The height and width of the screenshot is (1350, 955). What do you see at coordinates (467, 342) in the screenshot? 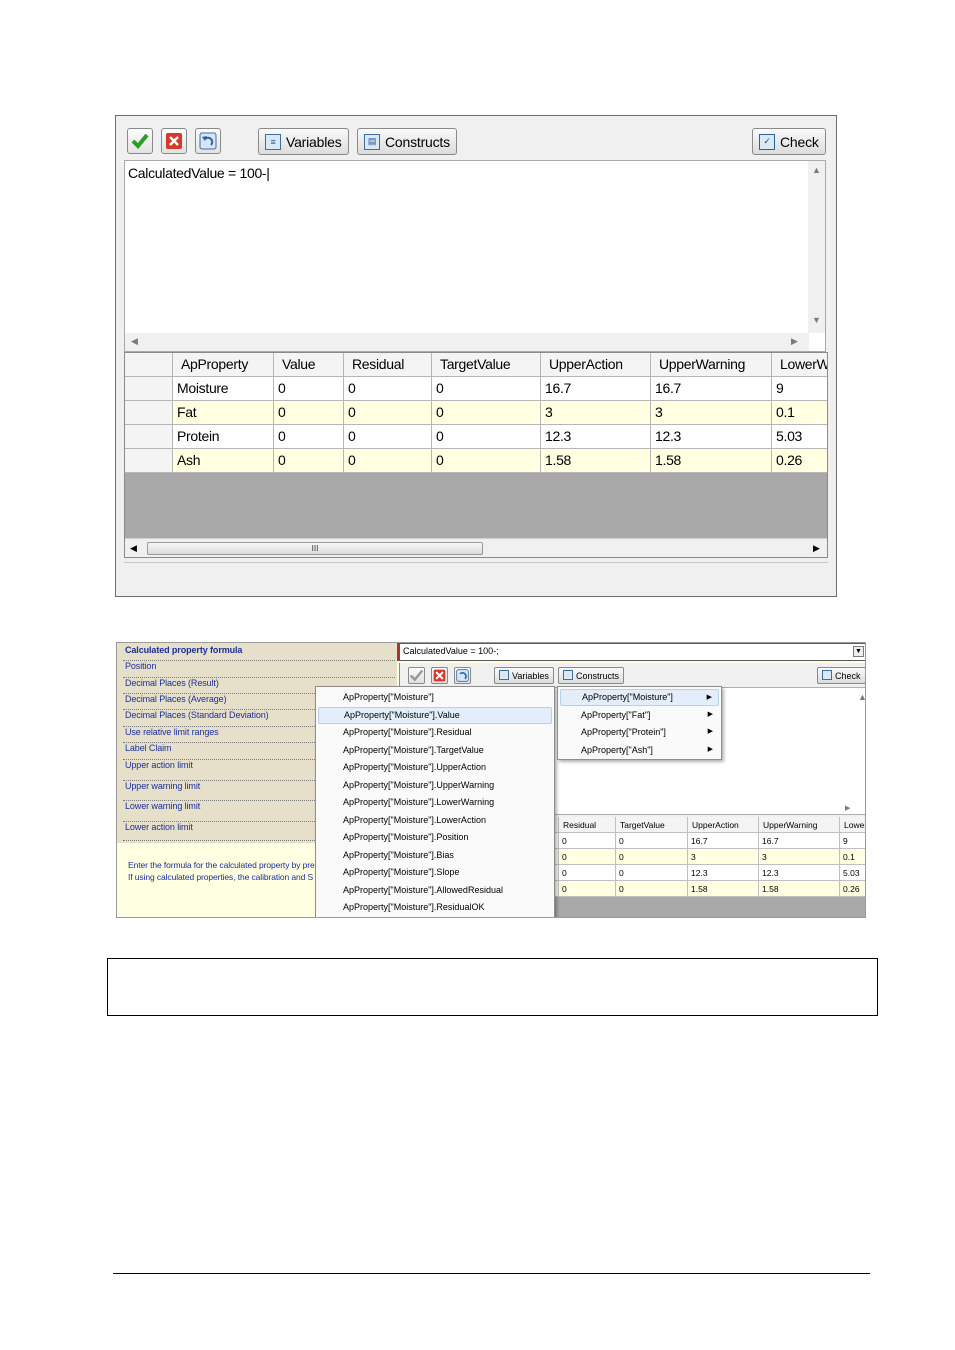
I see `editor-horizontal-scrollbar: ◀ ▶` at bounding box center [467, 342].